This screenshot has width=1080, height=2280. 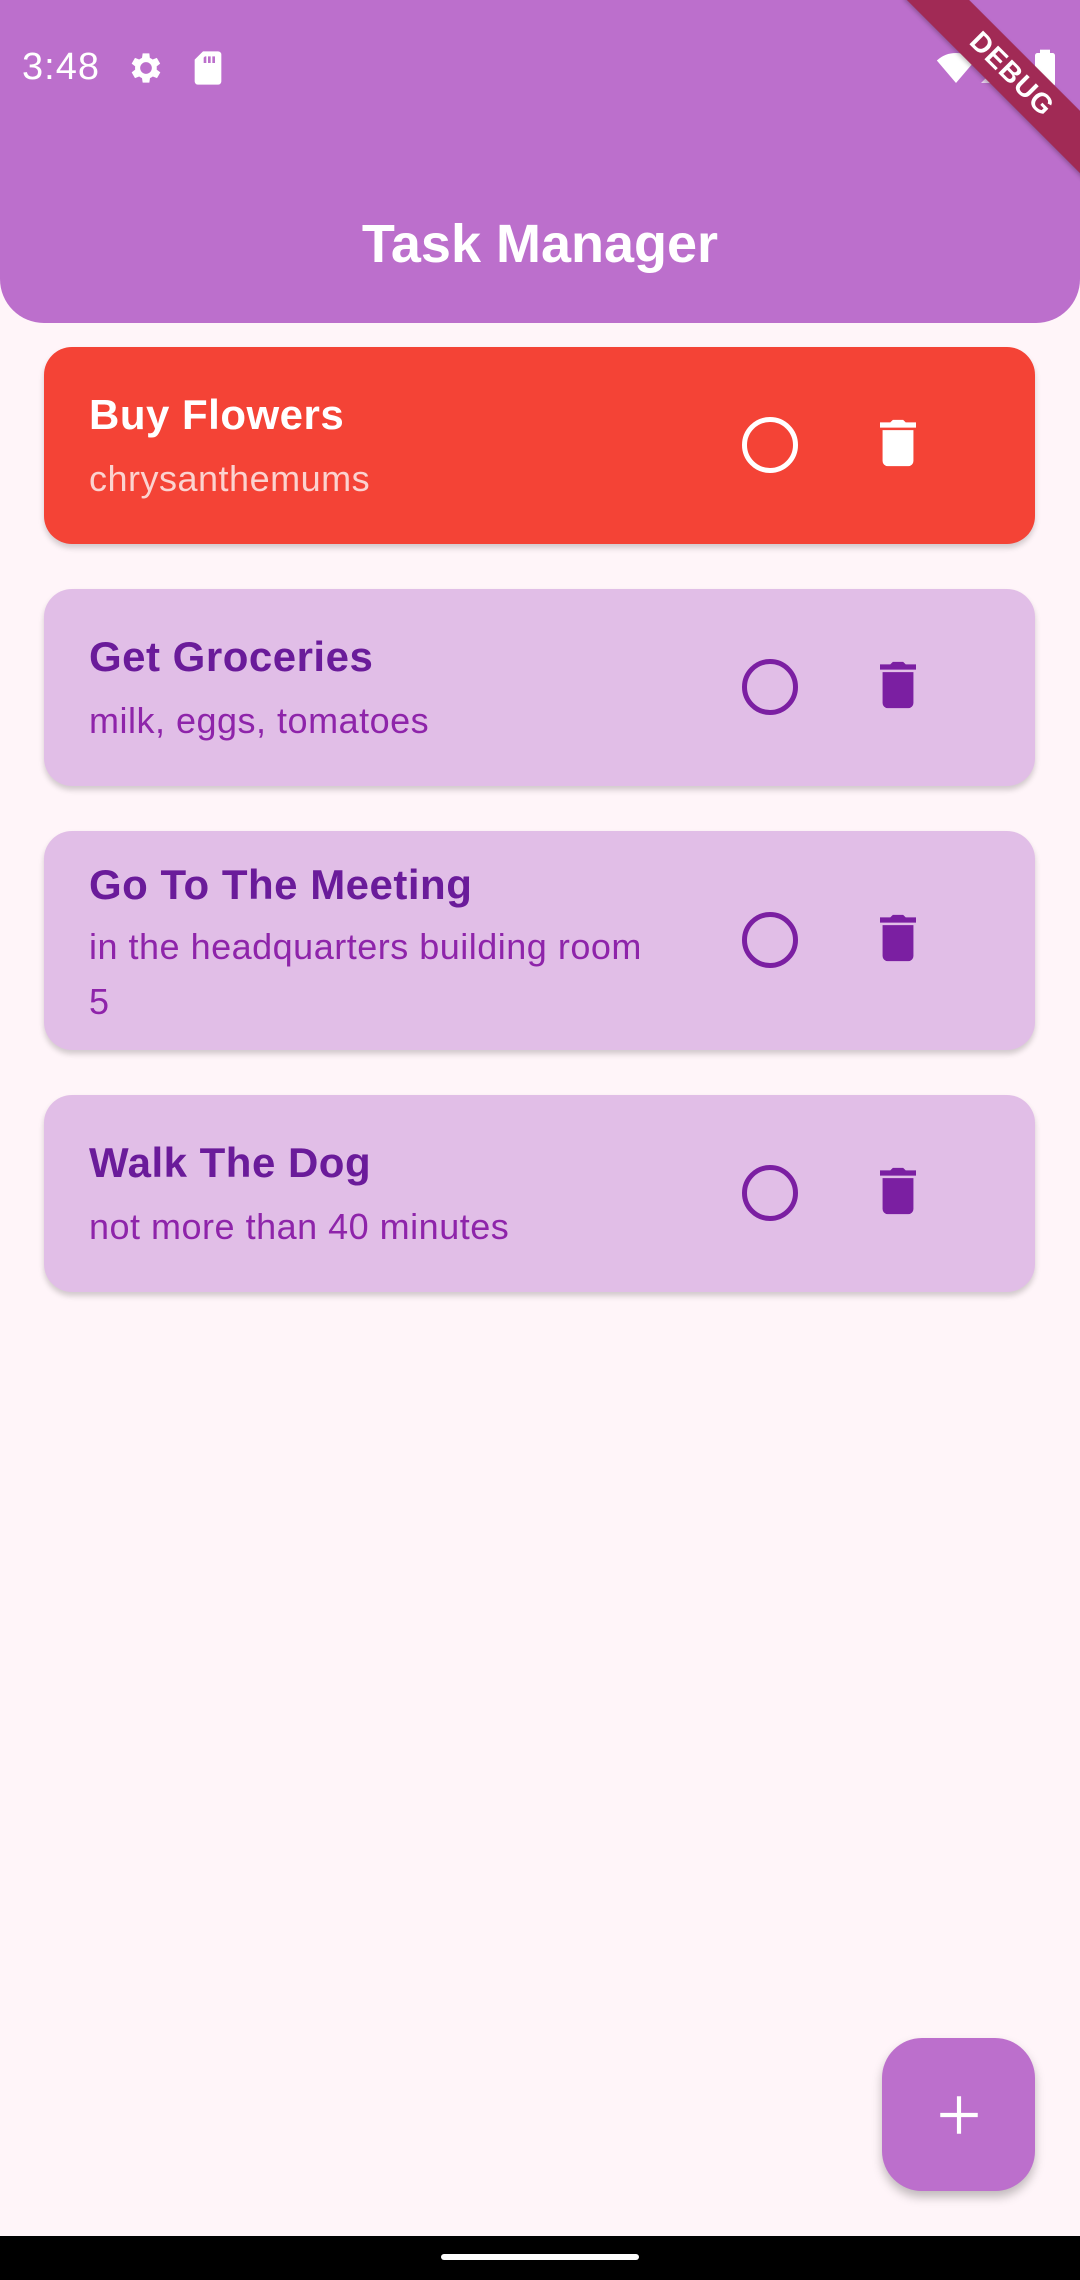 What do you see at coordinates (540, 244) in the screenshot?
I see `app-title: Task Manager` at bounding box center [540, 244].